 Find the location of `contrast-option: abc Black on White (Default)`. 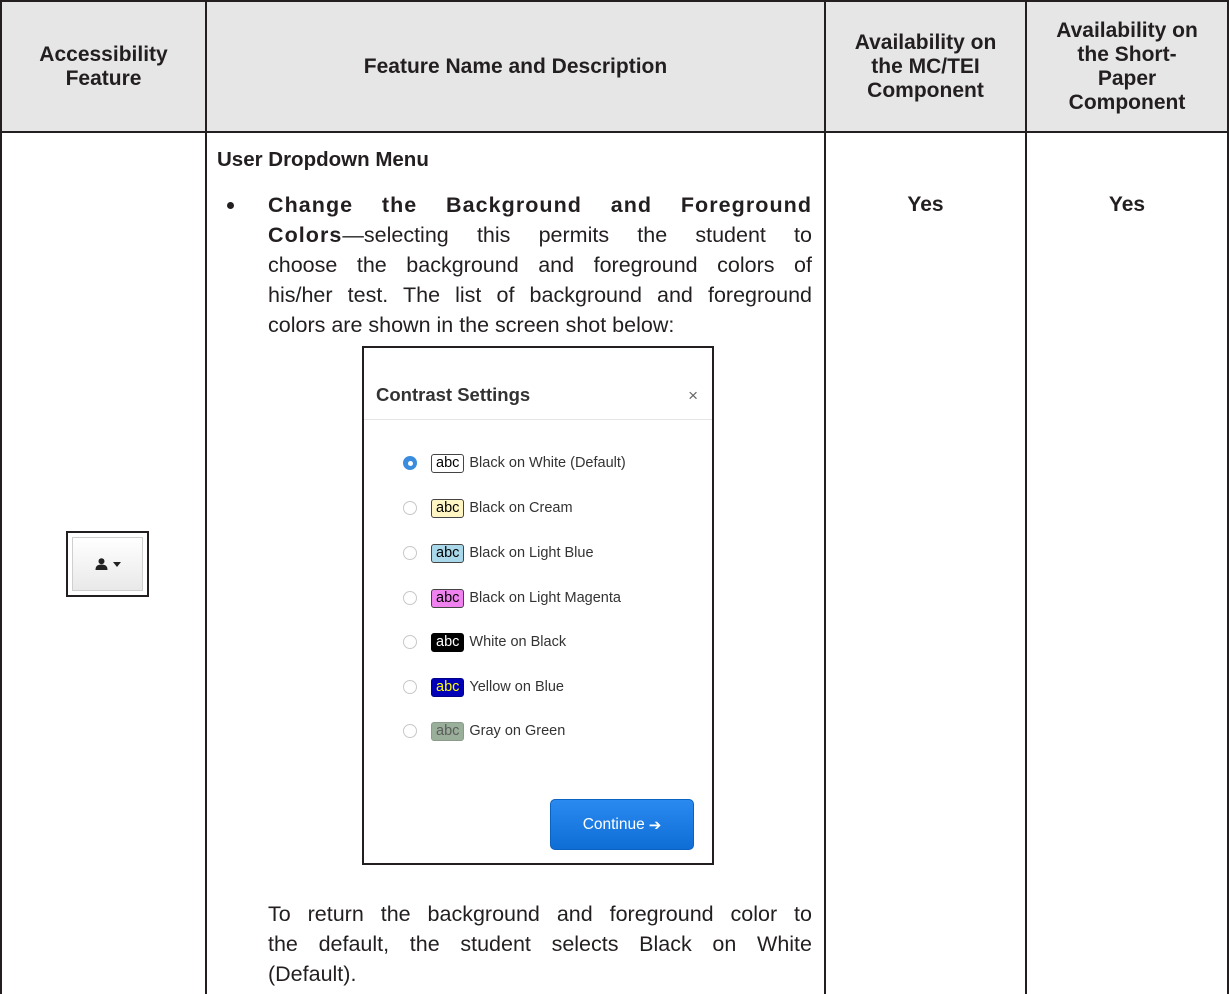

contrast-option: abc Black on White (Default) is located at coordinates (514, 463).